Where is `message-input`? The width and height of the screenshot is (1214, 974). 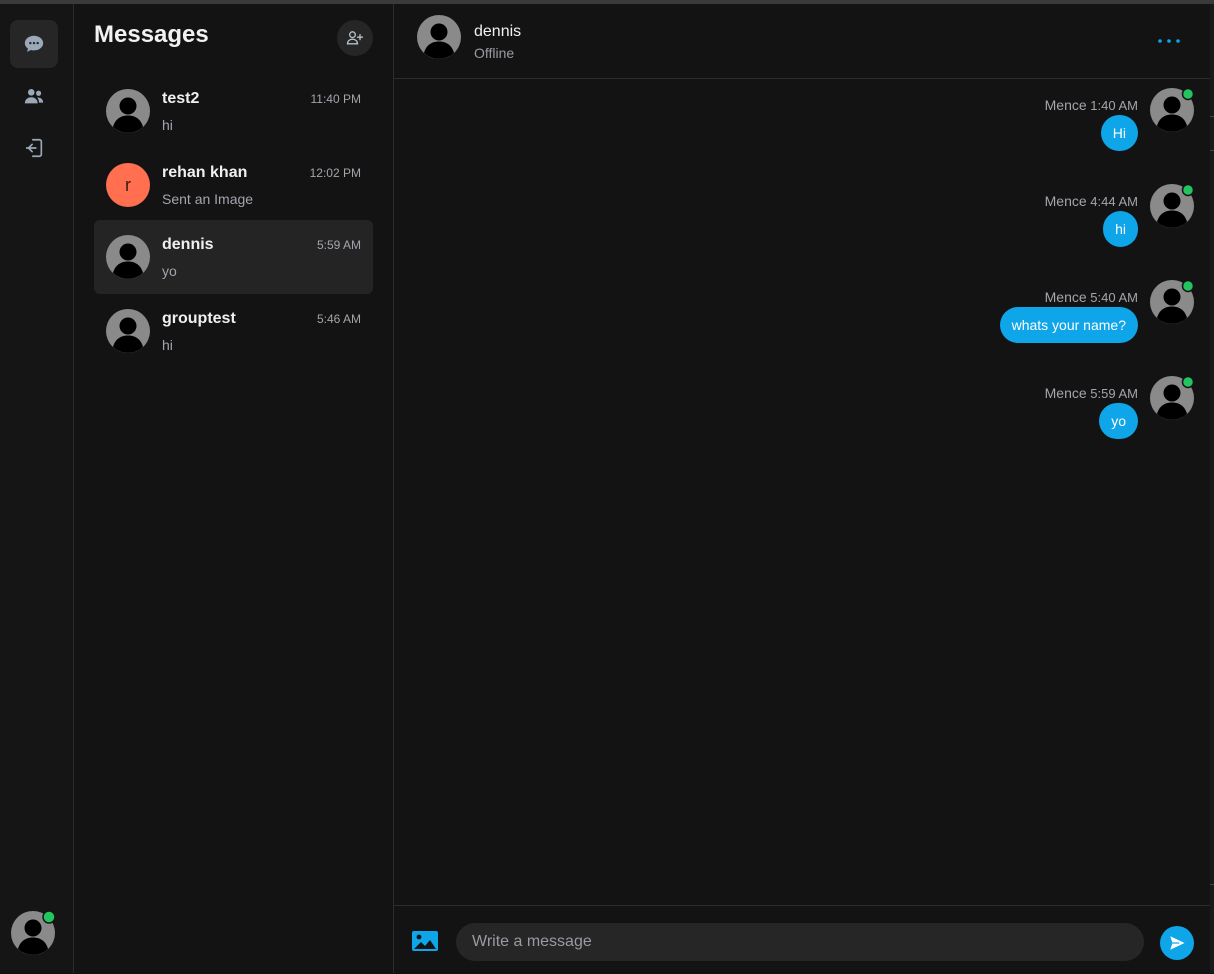
message-input is located at coordinates (800, 942).